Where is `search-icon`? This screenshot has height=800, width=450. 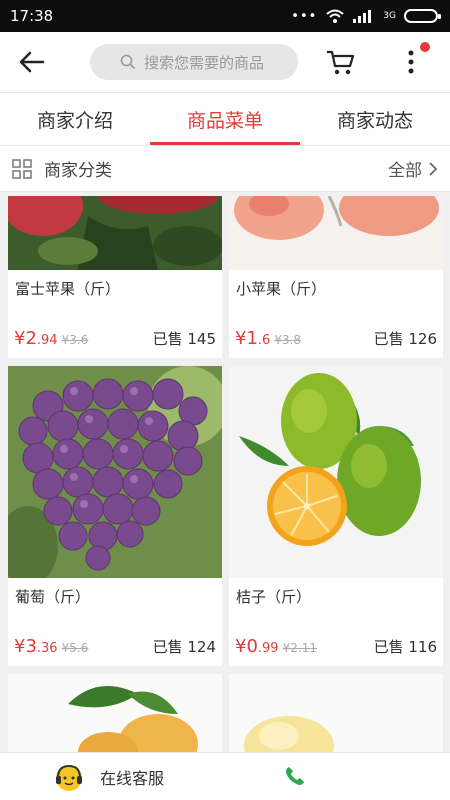
search-icon is located at coordinates (128, 62).